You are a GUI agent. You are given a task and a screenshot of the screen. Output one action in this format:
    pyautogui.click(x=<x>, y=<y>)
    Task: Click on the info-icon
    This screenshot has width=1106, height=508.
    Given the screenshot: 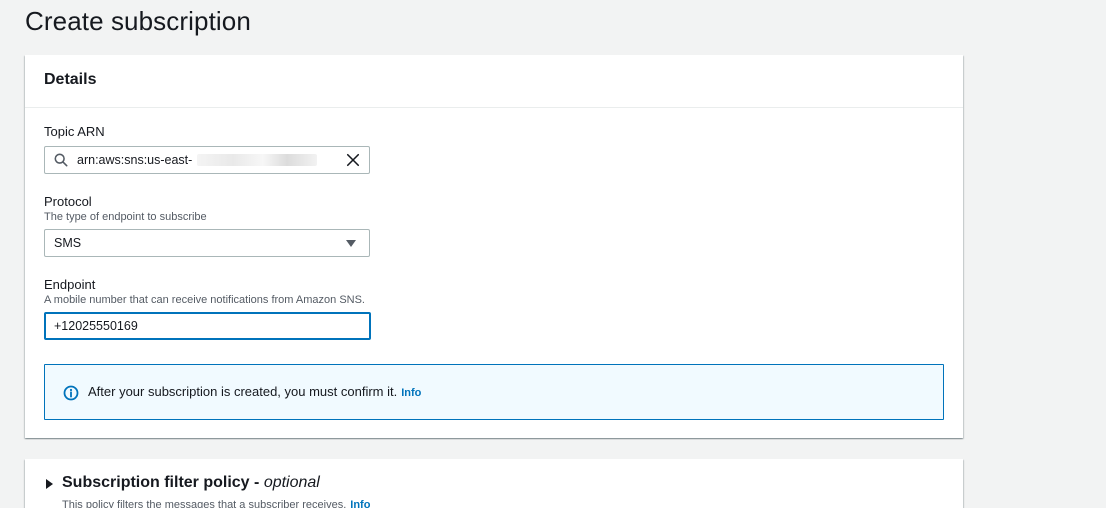 What is the action you would take?
    pyautogui.click(x=71, y=393)
    